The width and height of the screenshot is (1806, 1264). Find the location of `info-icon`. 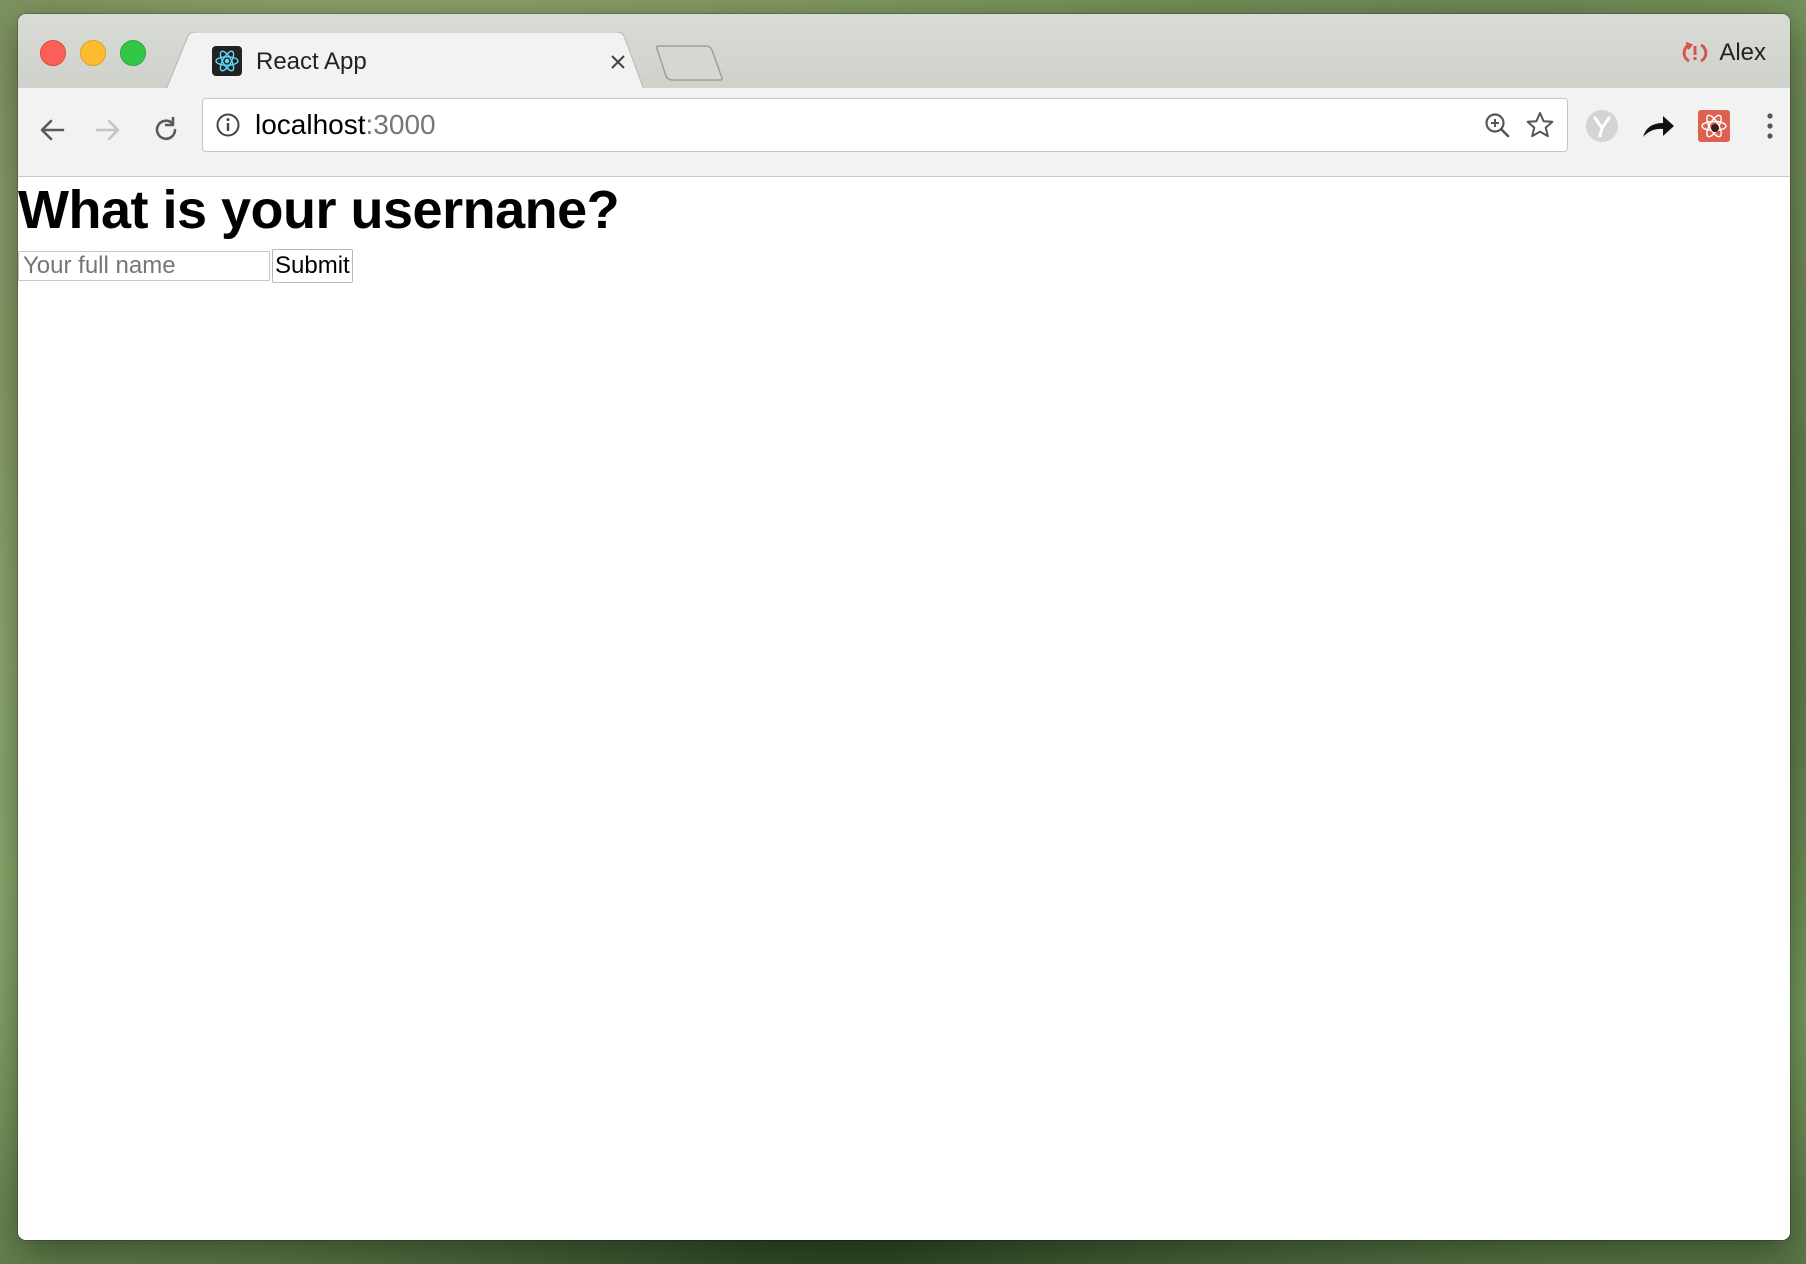

info-icon is located at coordinates (228, 125).